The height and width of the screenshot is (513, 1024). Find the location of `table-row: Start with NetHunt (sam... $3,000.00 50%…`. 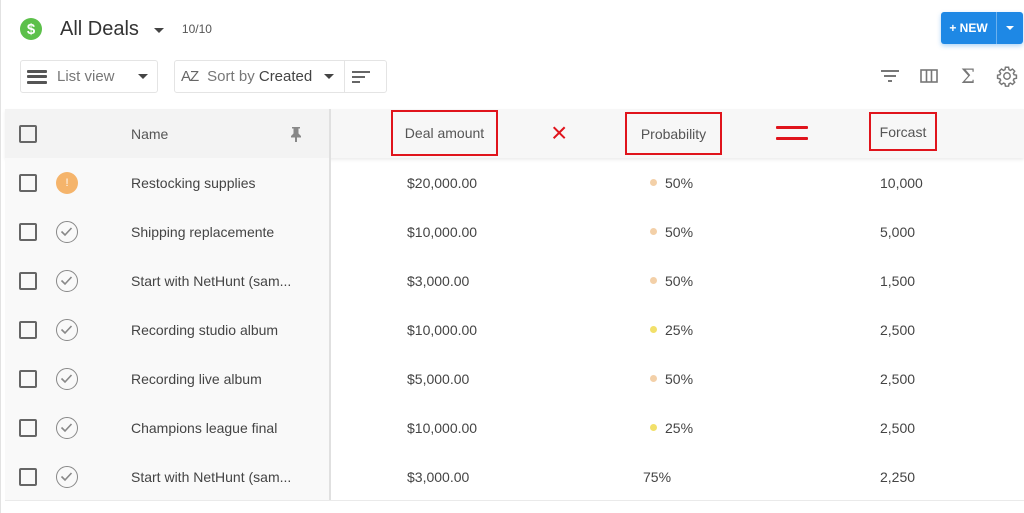

table-row: Start with NetHunt (sam... $3,000.00 50%… is located at coordinates (514, 280).